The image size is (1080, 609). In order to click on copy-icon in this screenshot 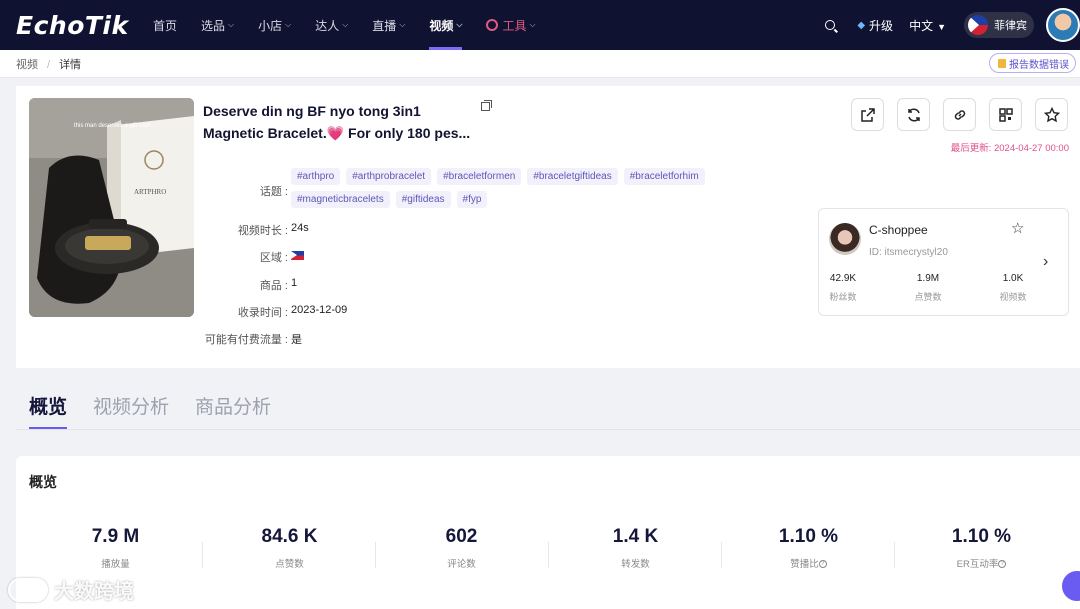, I will do `click(486, 105)`.